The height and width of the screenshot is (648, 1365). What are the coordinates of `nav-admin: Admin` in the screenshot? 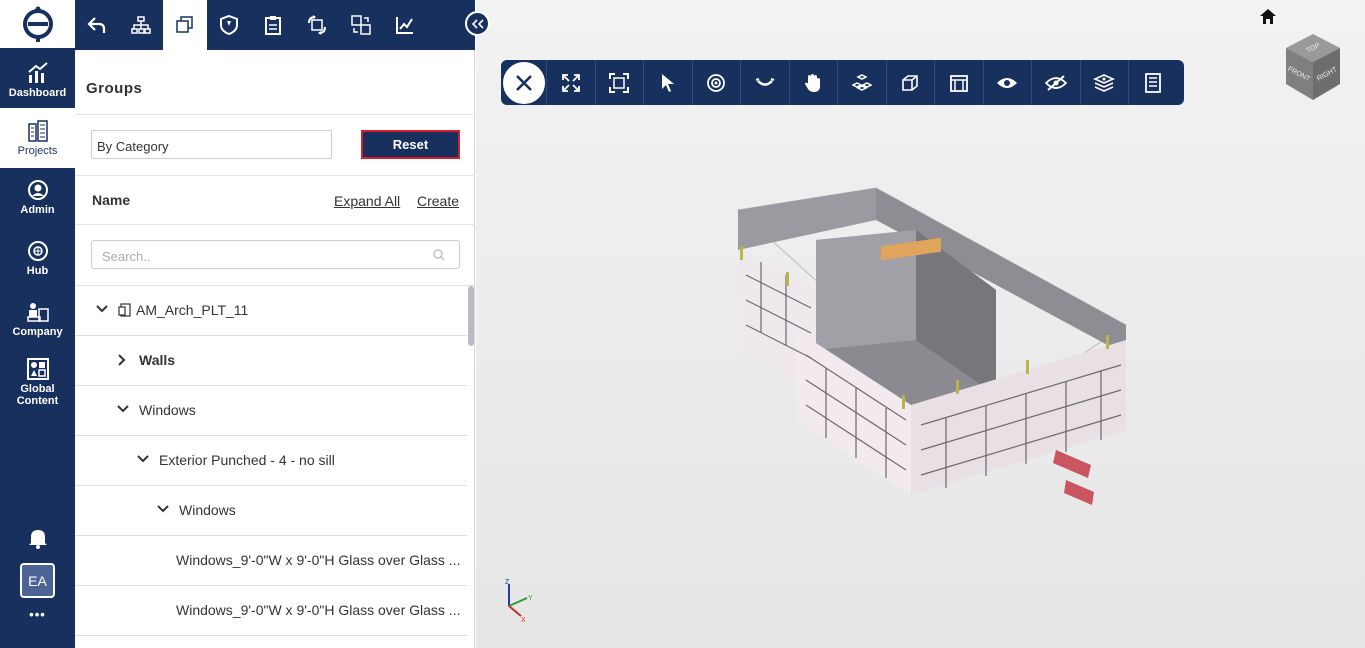 It's located at (37, 197).